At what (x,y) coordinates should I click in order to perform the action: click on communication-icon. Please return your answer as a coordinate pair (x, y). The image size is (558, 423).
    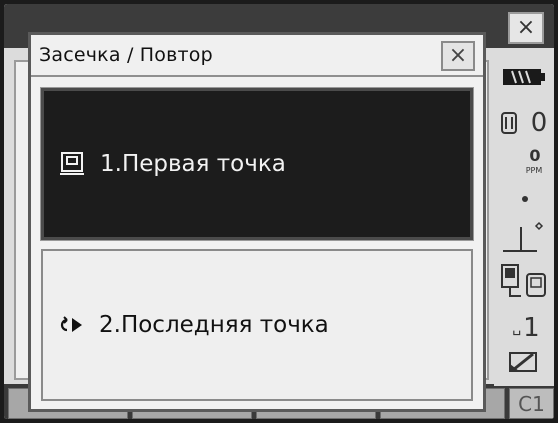
    Looking at the image, I should click on (525, 282).